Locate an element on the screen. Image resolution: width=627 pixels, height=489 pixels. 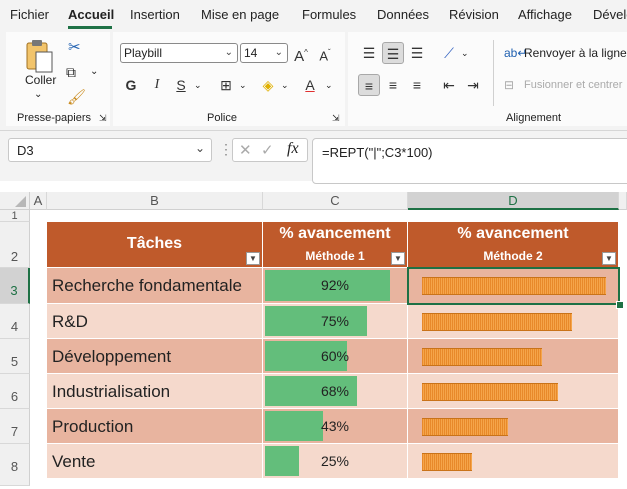
clipboard-launcher-icon: ⇲ is located at coordinates (103, 118).